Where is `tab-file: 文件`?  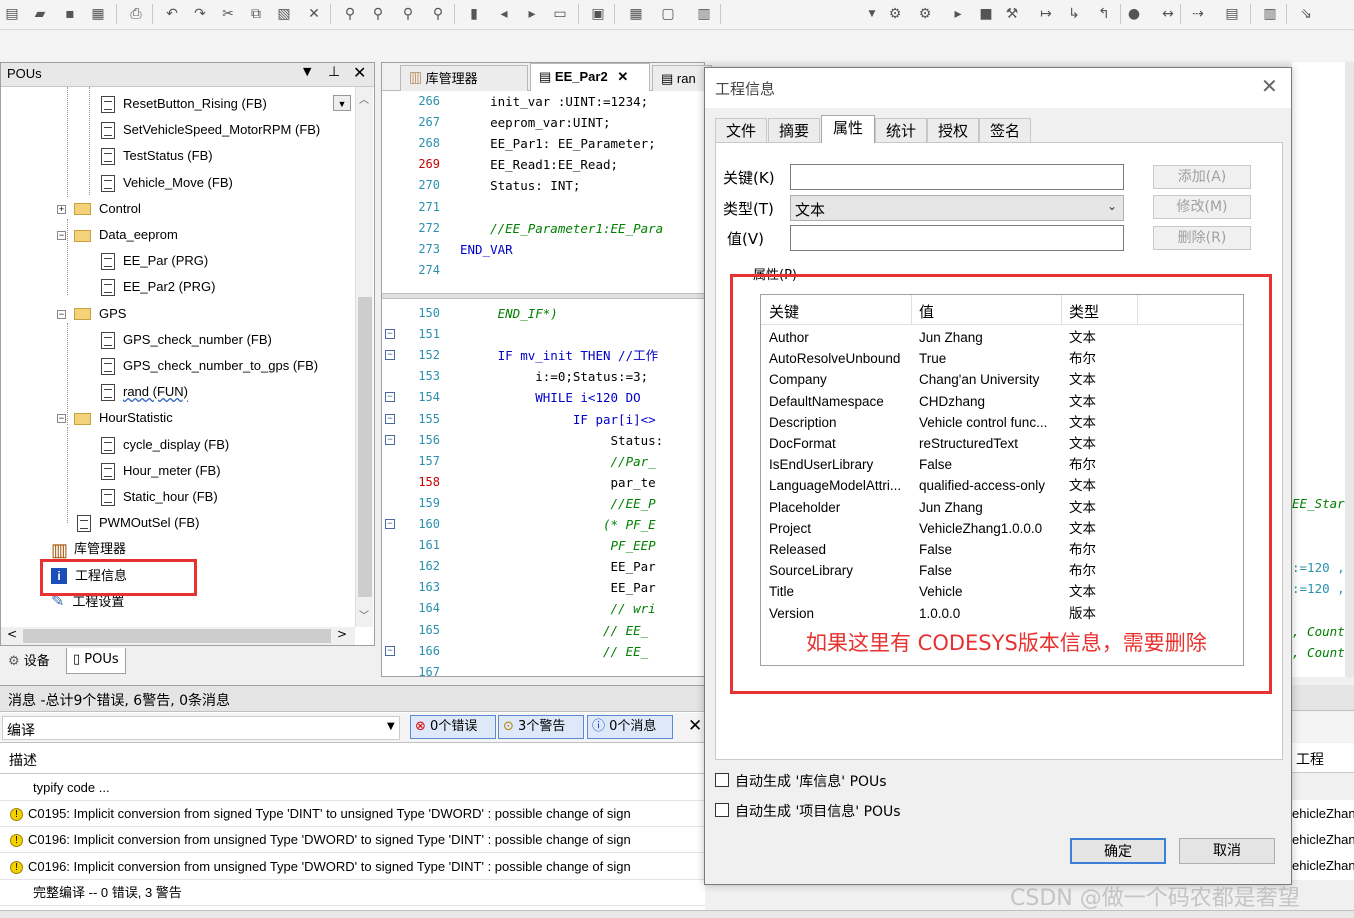
tab-file: 文件 is located at coordinates (741, 130).